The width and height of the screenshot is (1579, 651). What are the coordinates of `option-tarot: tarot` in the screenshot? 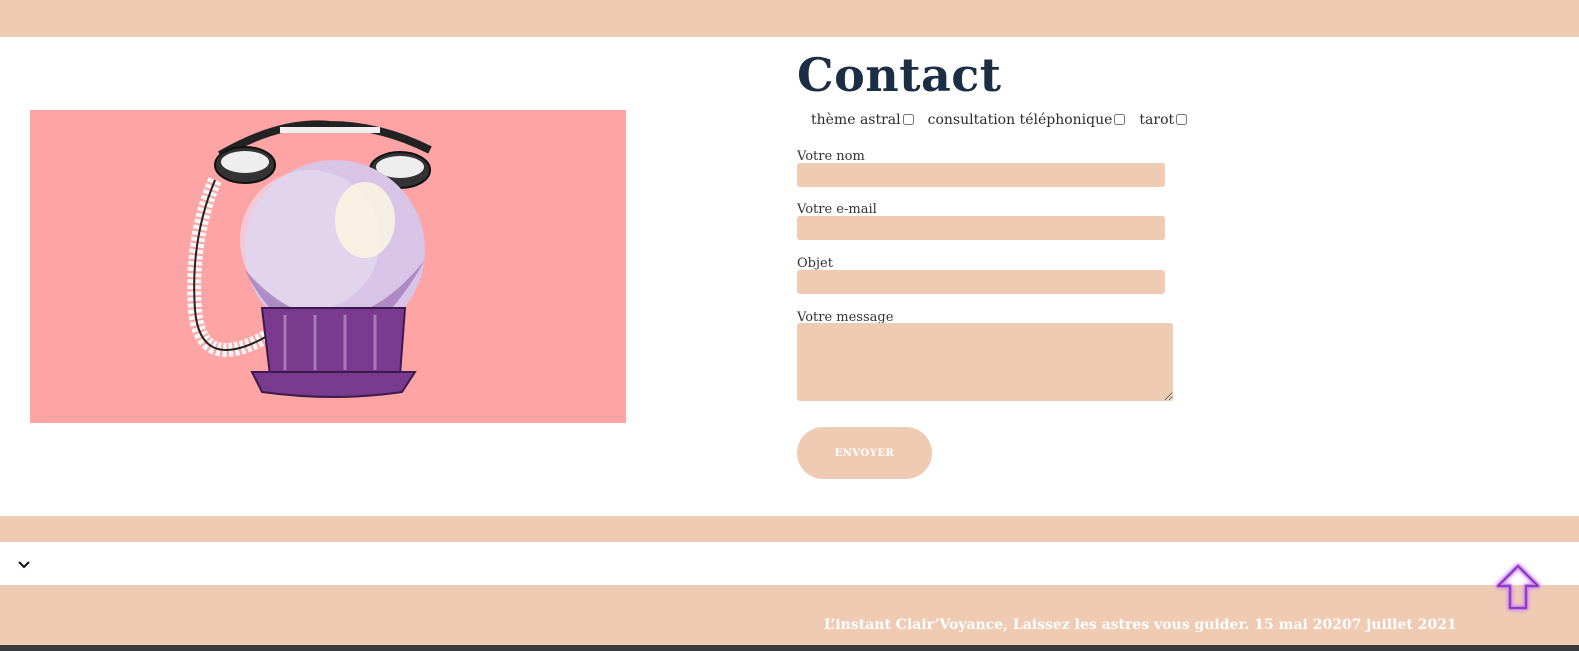 It's located at (1163, 120).